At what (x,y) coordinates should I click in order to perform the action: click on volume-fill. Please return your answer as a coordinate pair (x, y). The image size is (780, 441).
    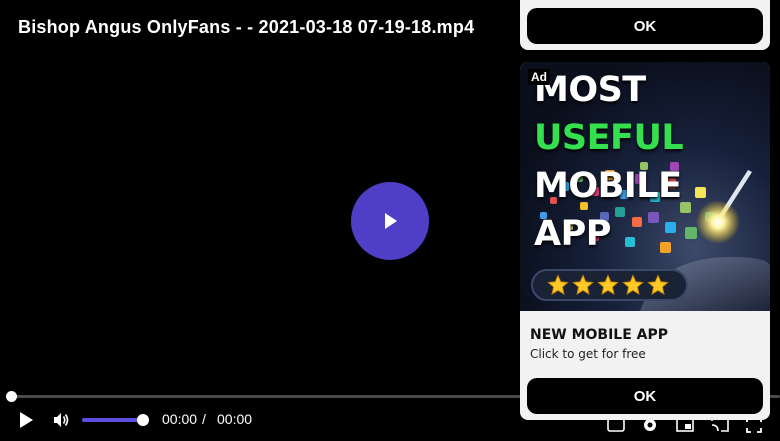
    Looking at the image, I should click on (113, 420).